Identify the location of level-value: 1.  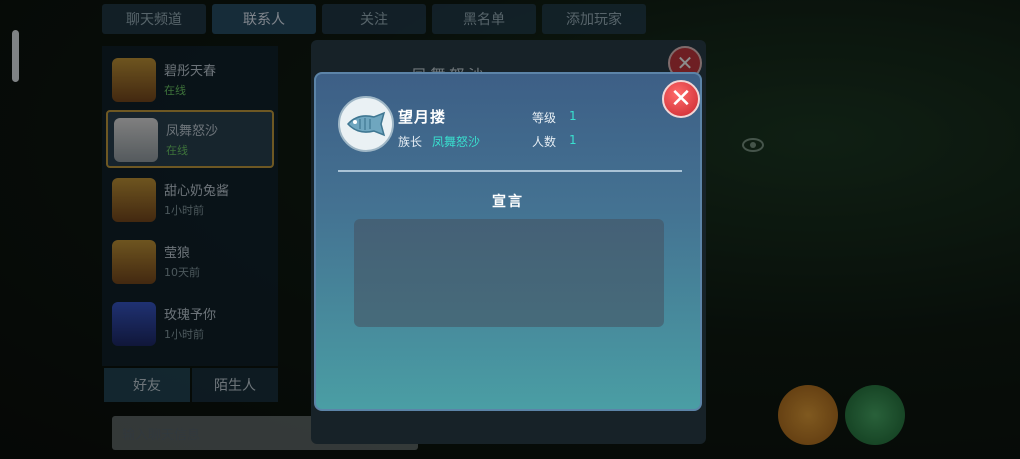
(573, 116).